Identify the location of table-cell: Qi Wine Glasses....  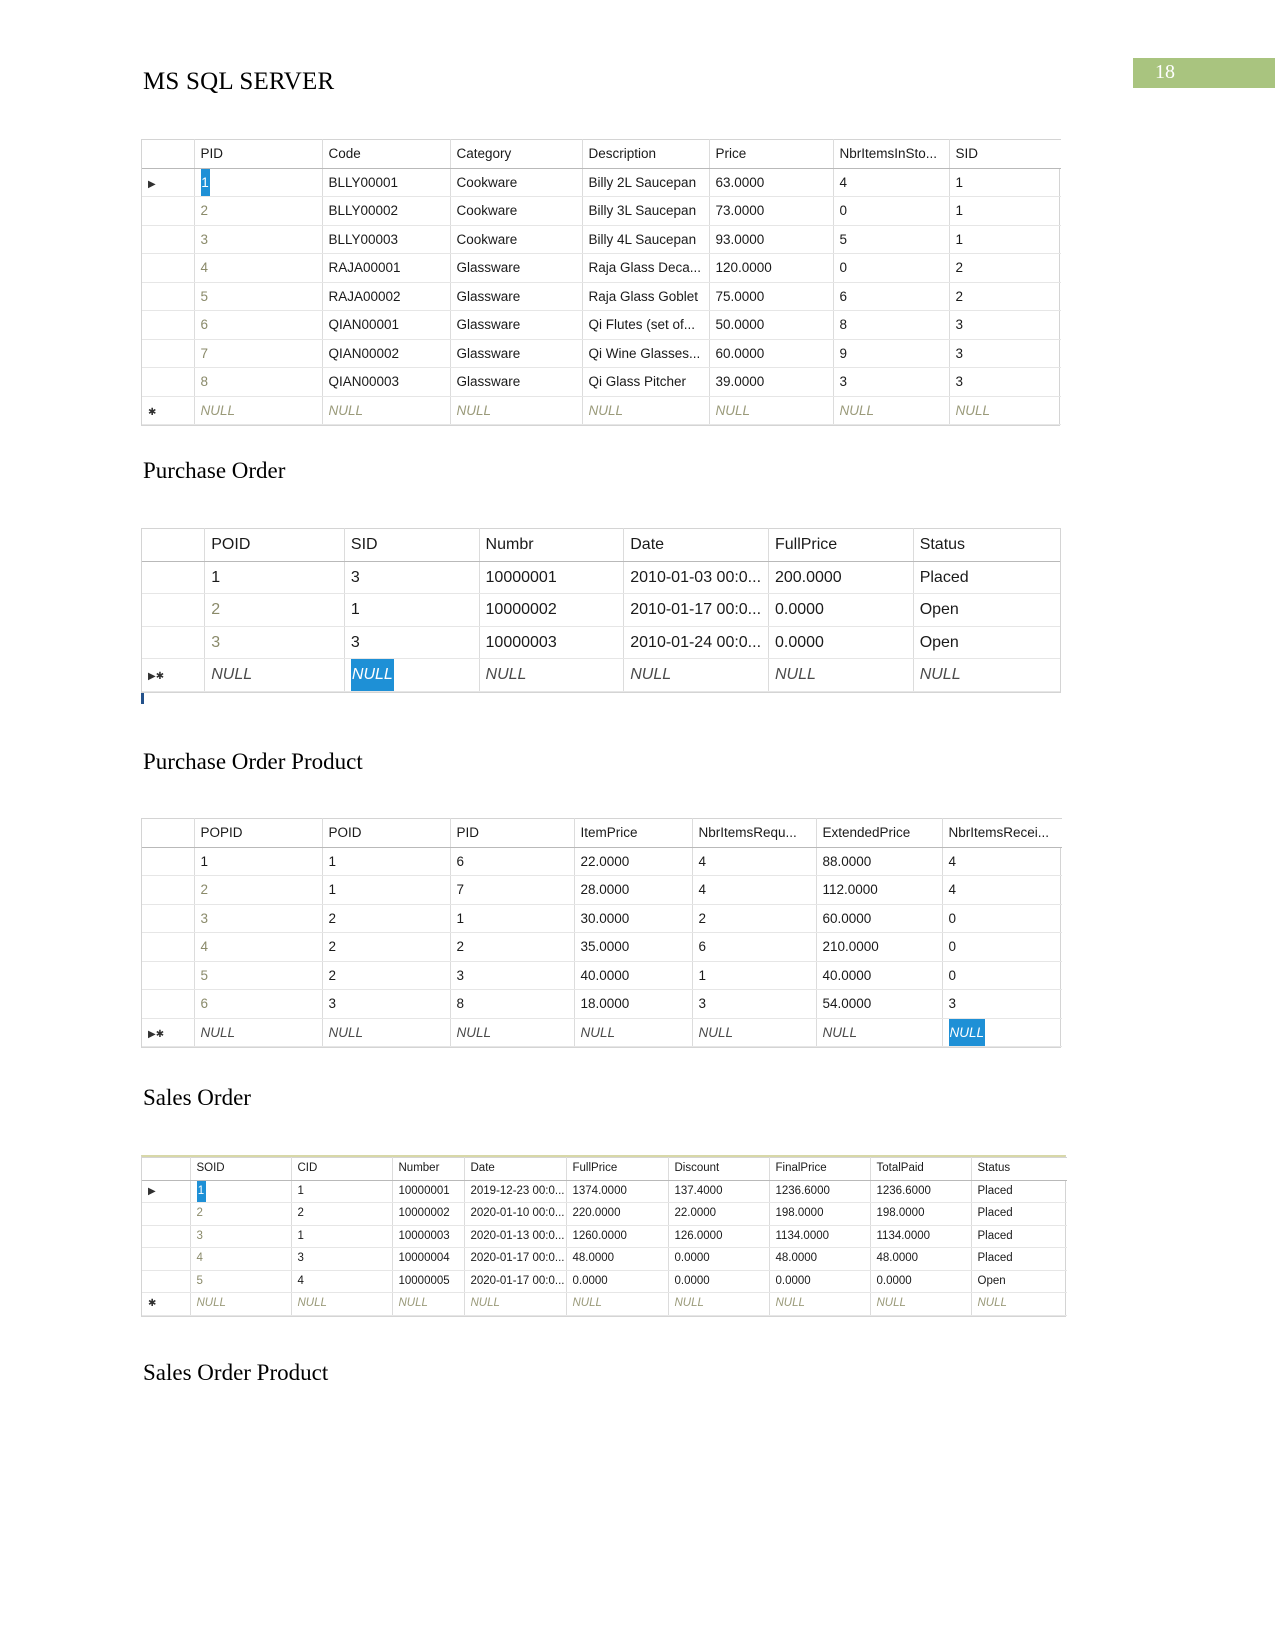
(646, 353).